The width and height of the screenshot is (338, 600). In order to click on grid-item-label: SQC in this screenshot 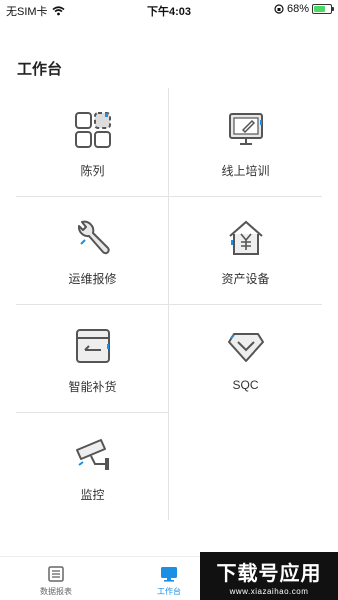, I will do `click(245, 385)`.